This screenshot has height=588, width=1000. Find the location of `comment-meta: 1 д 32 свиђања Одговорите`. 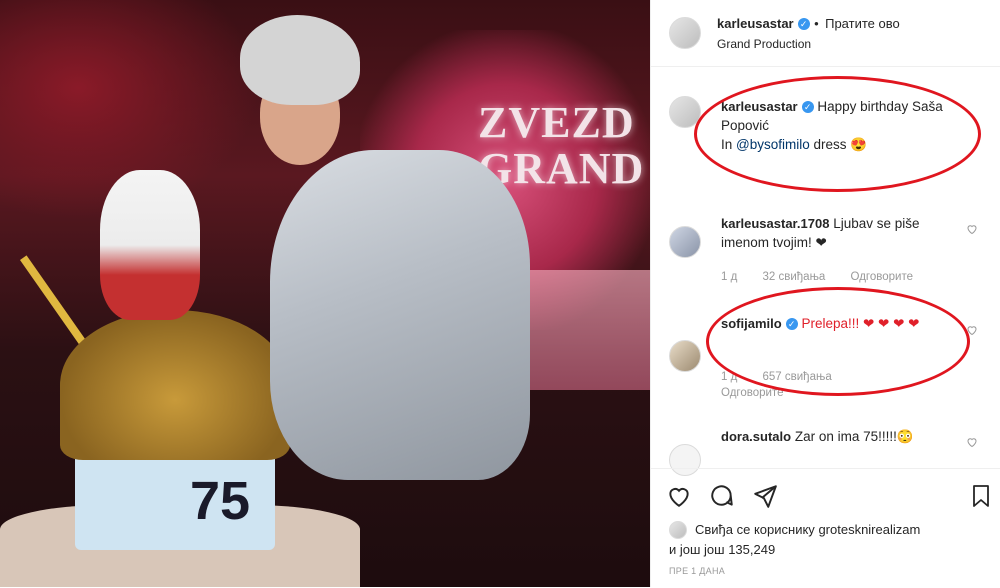

comment-meta: 1 д 32 свиђања Одговорите is located at coordinates (828, 277).